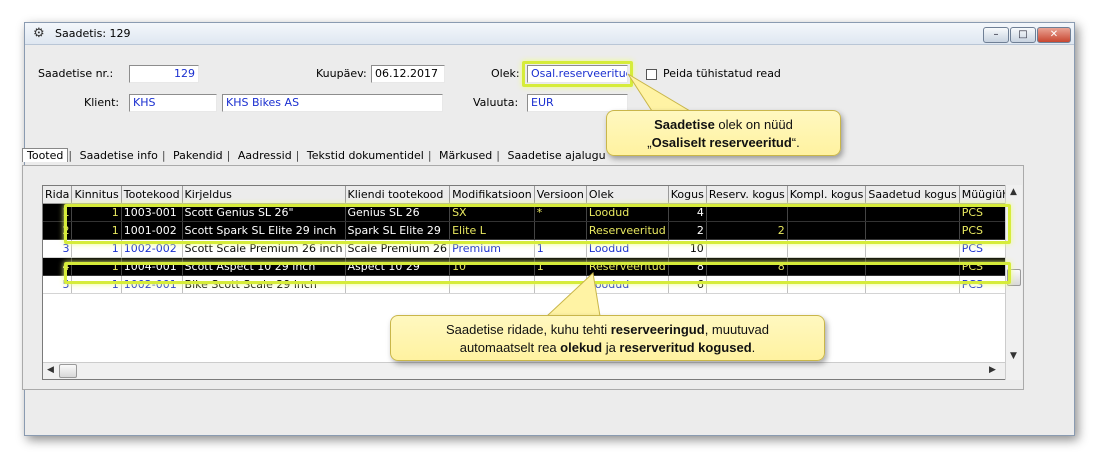  Describe the element at coordinates (687, 195) in the screenshot. I see `column-header: Kogus` at that location.